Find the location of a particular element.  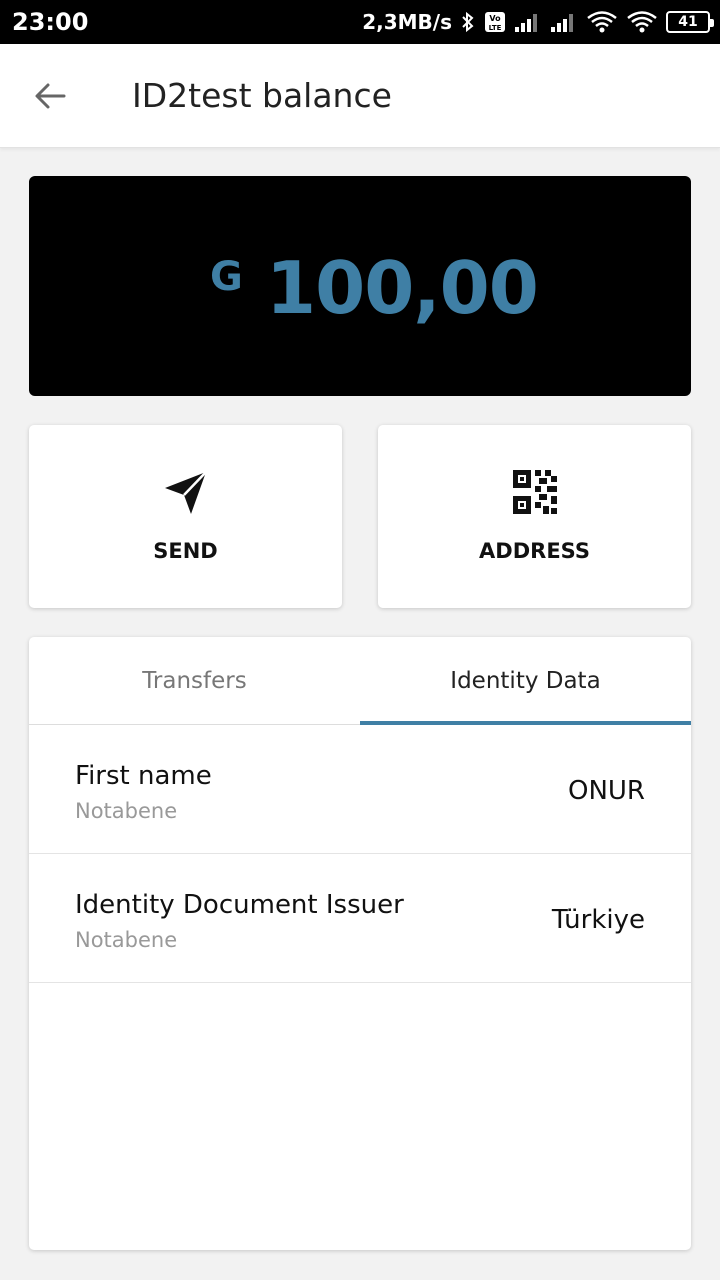

send-button: SEND is located at coordinates (185, 516).